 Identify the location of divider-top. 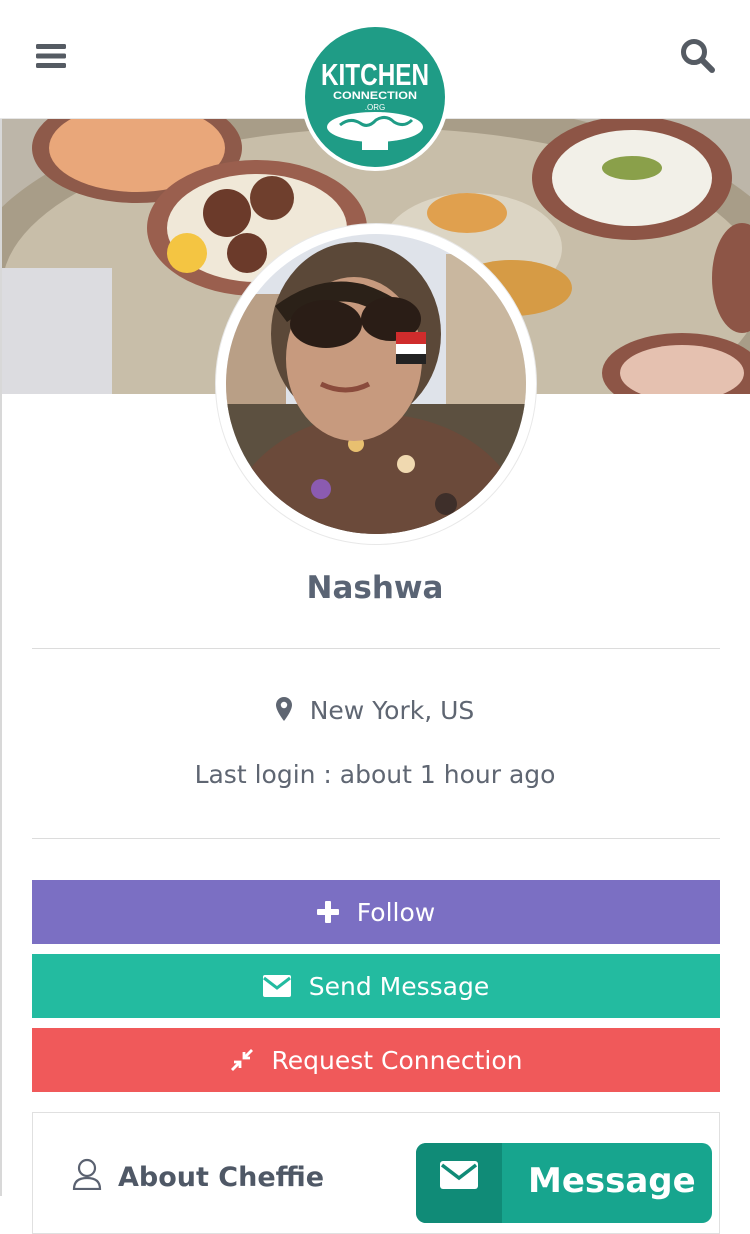
(376, 648).